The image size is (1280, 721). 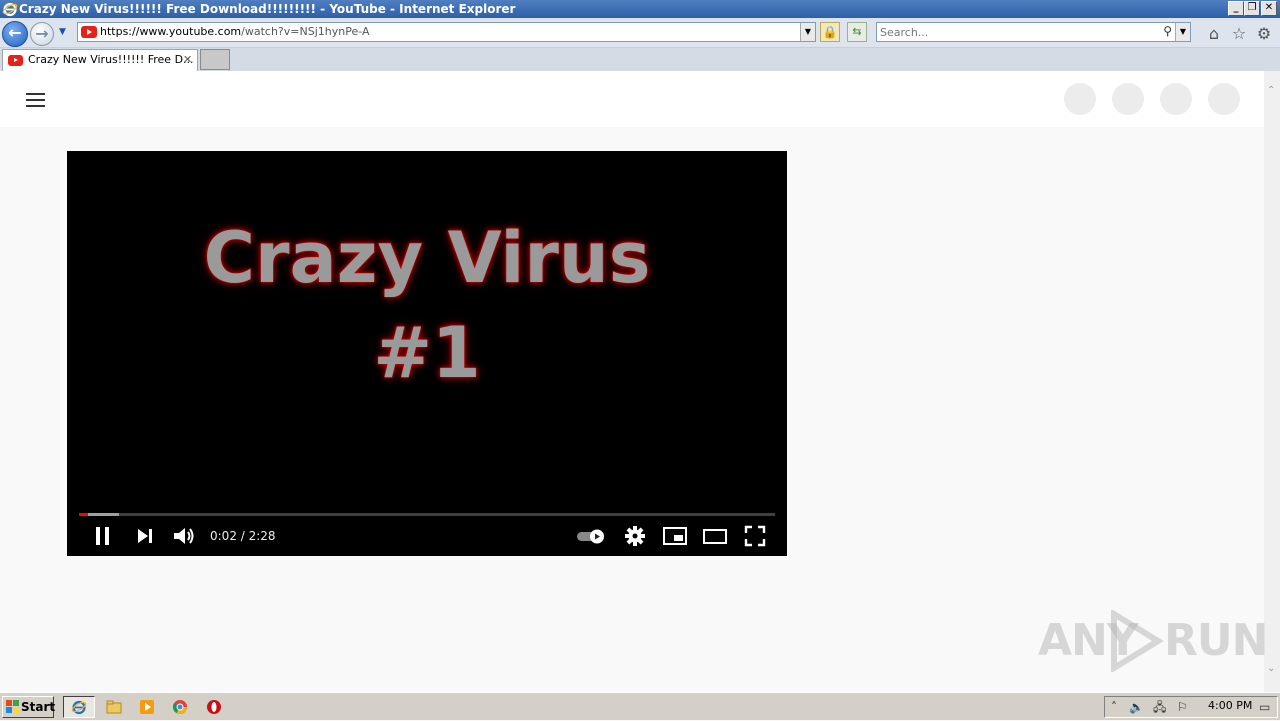 I want to click on next-video-icon, so click(x=145, y=536).